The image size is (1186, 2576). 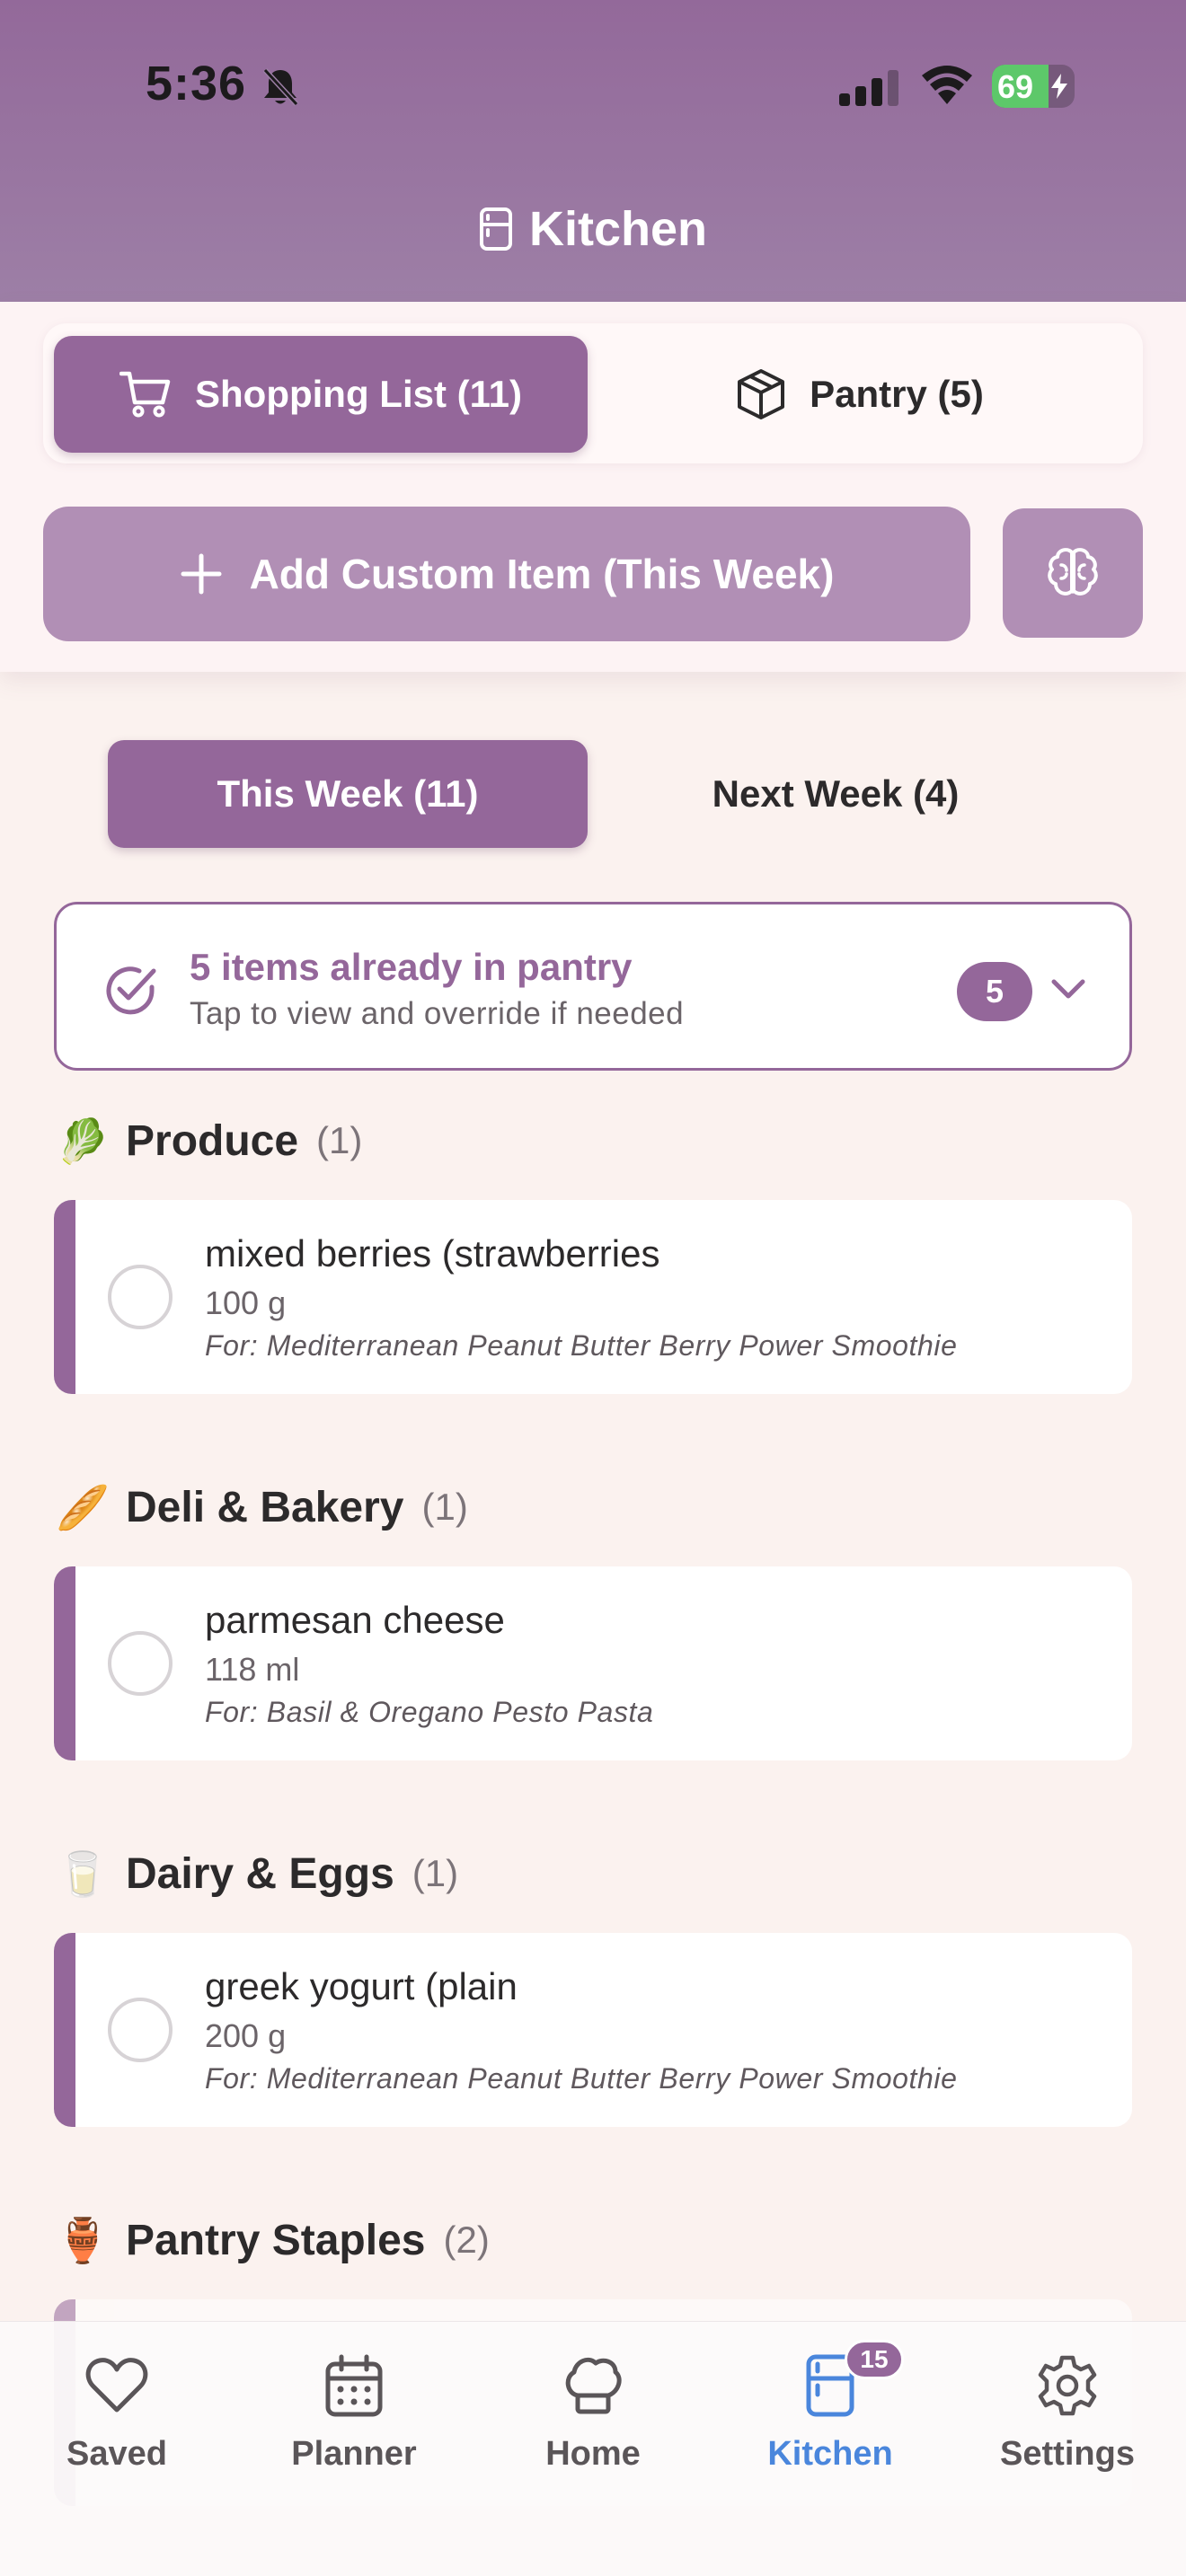 I want to click on app-header: 5:36 69 Kitchen, so click(x=593, y=151).